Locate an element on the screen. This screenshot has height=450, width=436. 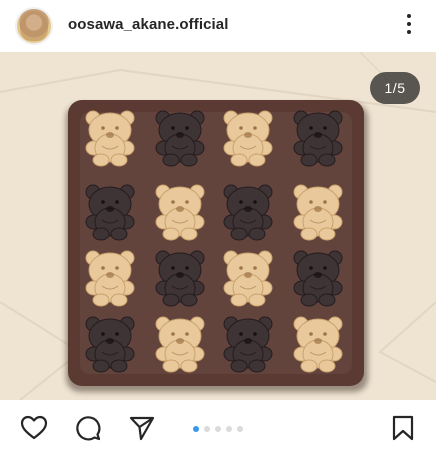
bookmark-icon is located at coordinates (405, 428).